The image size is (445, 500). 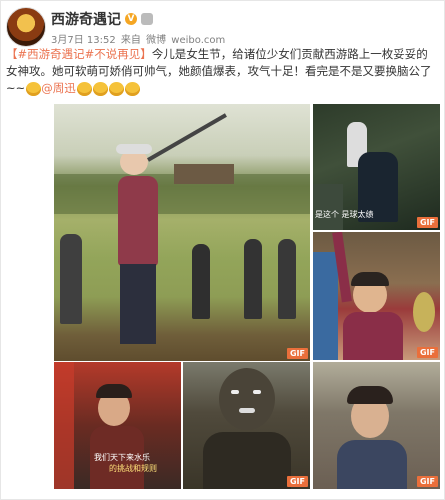 I want to click on member-icon, so click(x=147, y=19).